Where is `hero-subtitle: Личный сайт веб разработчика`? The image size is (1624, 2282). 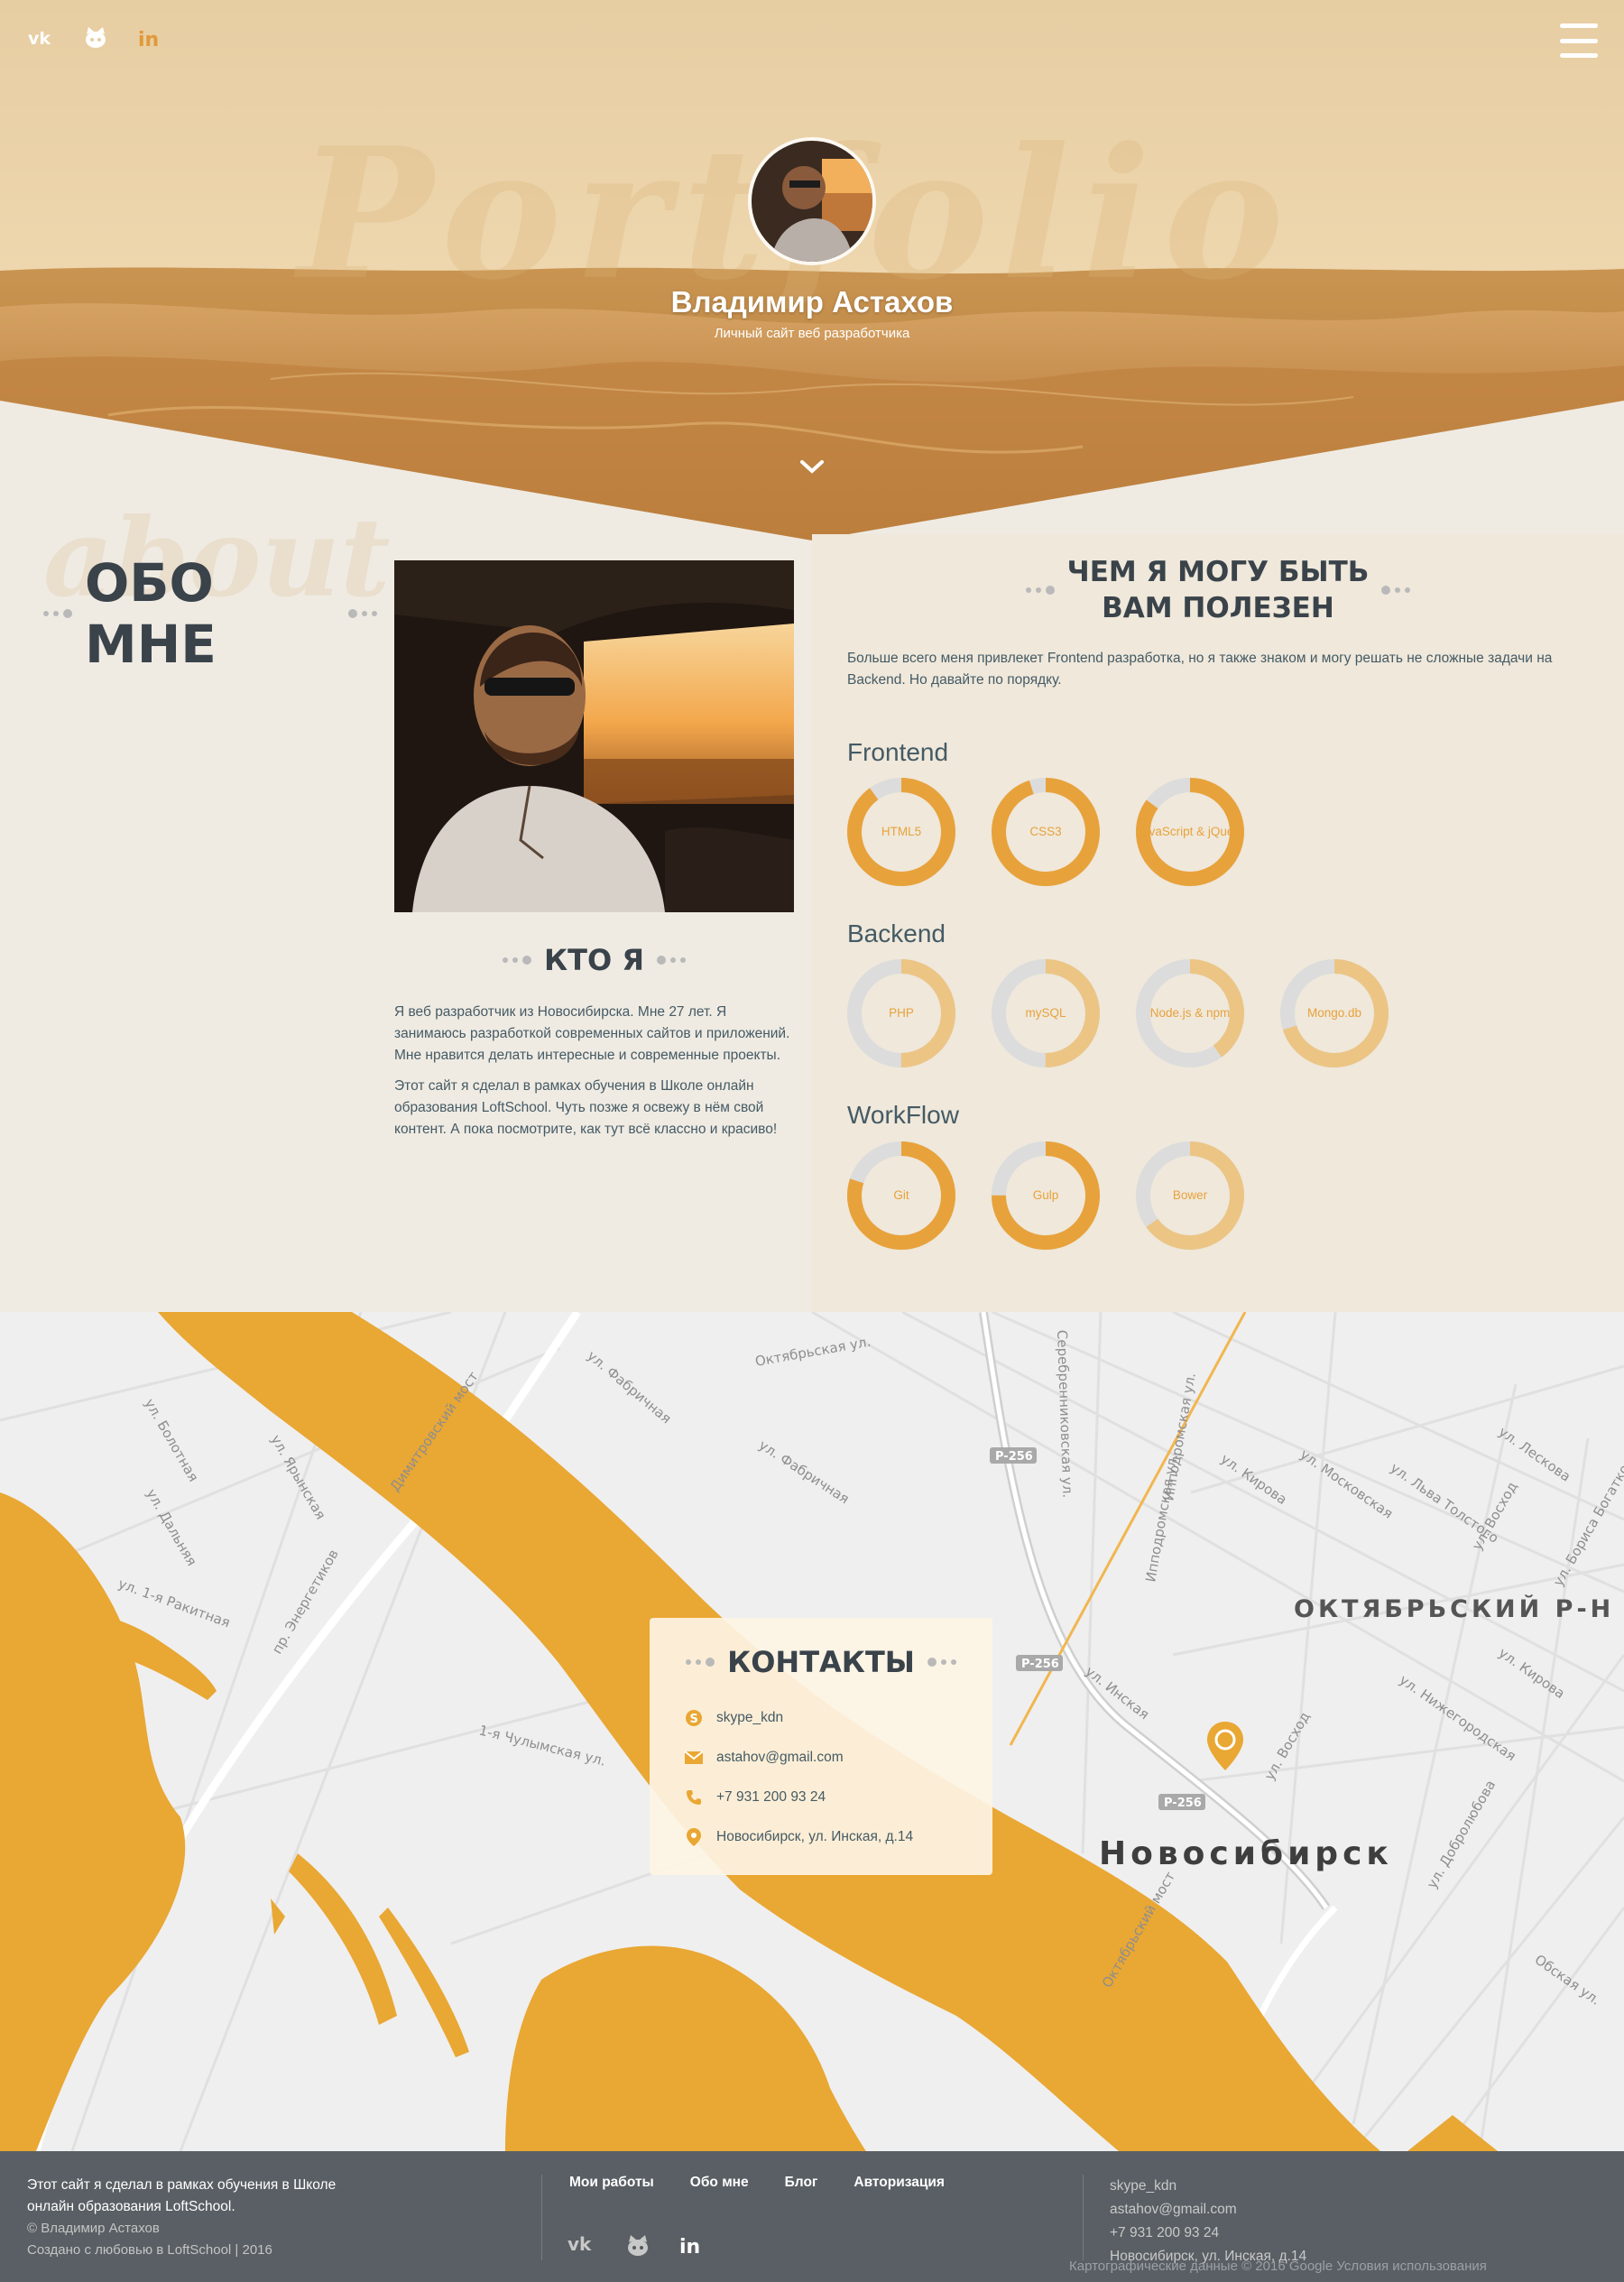 hero-subtitle: Личный сайт веб разработчика is located at coordinates (812, 333).